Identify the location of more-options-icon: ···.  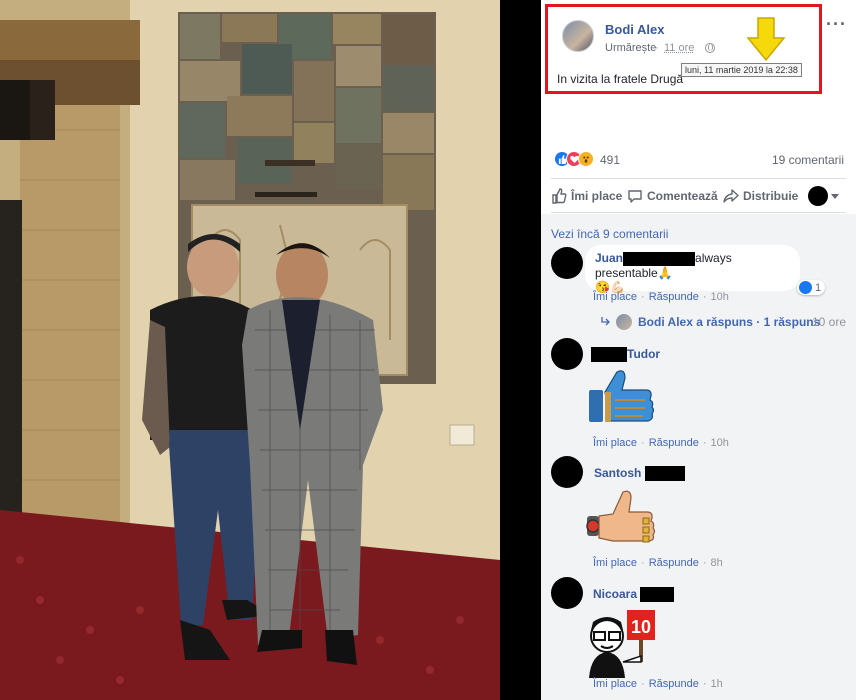
(836, 24).